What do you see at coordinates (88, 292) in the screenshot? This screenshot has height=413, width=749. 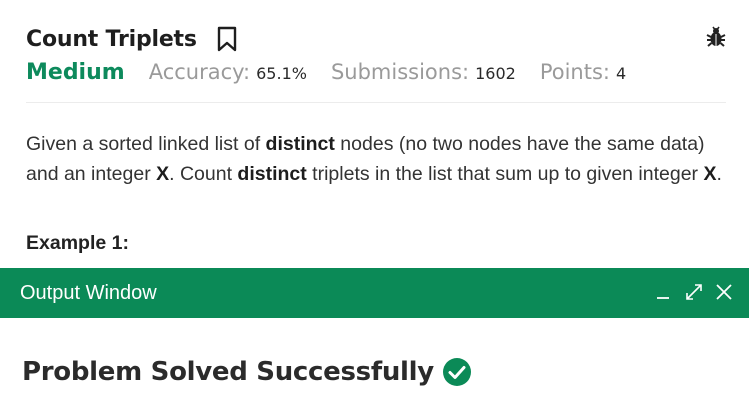 I see `output-window-title: Output Window` at bounding box center [88, 292].